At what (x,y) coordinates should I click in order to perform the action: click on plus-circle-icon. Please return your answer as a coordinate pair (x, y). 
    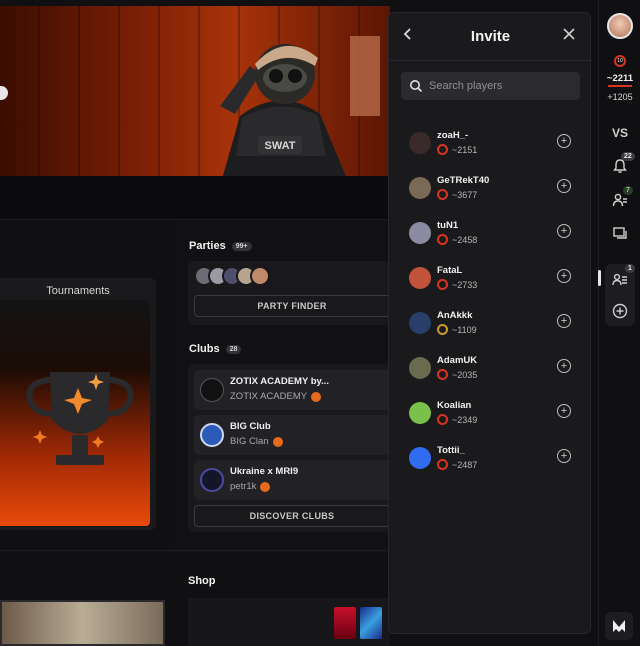
    Looking at the image, I should click on (620, 311).